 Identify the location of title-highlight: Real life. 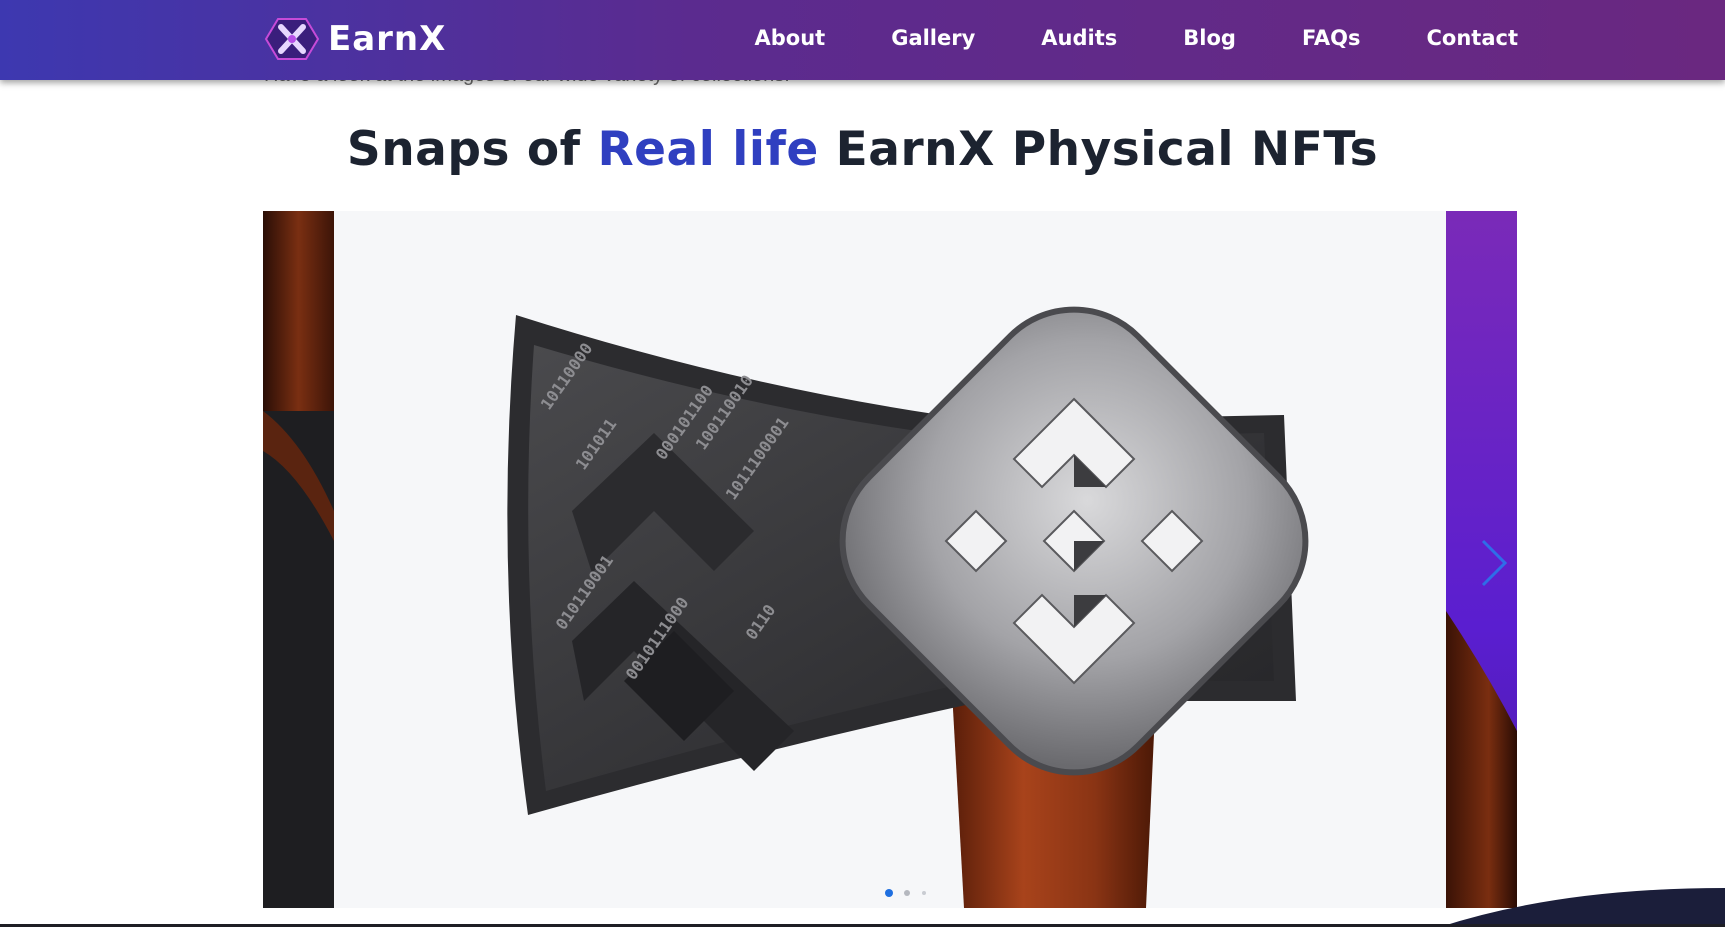
(708, 149).